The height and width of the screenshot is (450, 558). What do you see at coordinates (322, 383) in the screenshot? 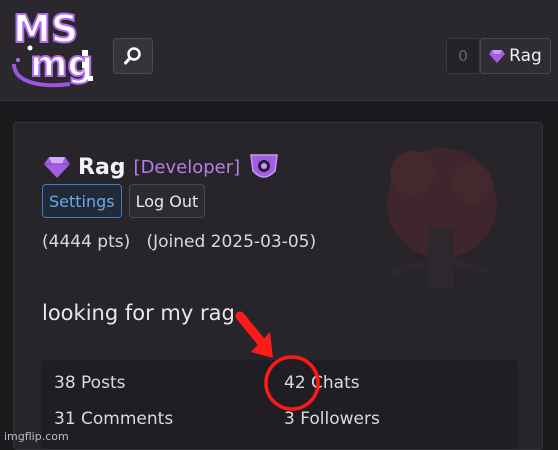
I see `stat-chats: 42 Chats` at bounding box center [322, 383].